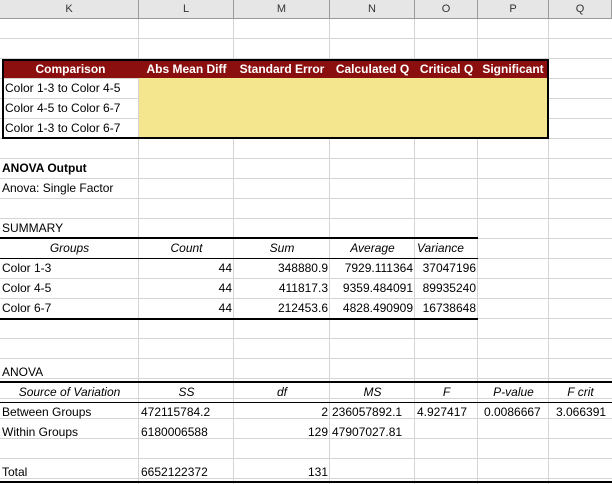 The image size is (612, 484). What do you see at coordinates (372, 248) in the screenshot?
I see `average-header: Average` at bounding box center [372, 248].